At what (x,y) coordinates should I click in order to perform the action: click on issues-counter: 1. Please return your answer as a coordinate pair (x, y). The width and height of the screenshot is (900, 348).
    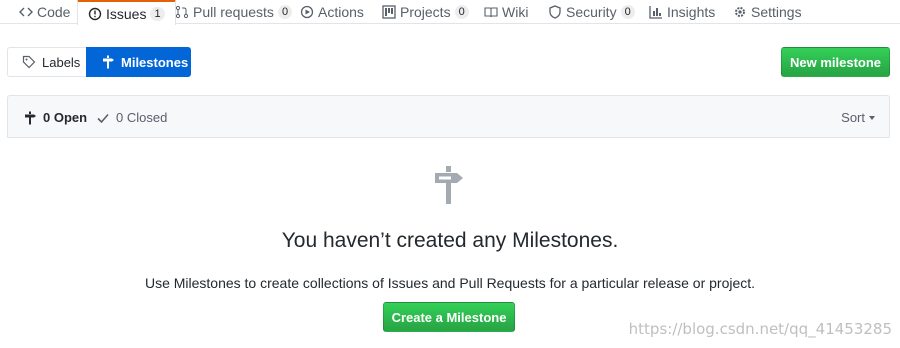
    Looking at the image, I should click on (157, 13).